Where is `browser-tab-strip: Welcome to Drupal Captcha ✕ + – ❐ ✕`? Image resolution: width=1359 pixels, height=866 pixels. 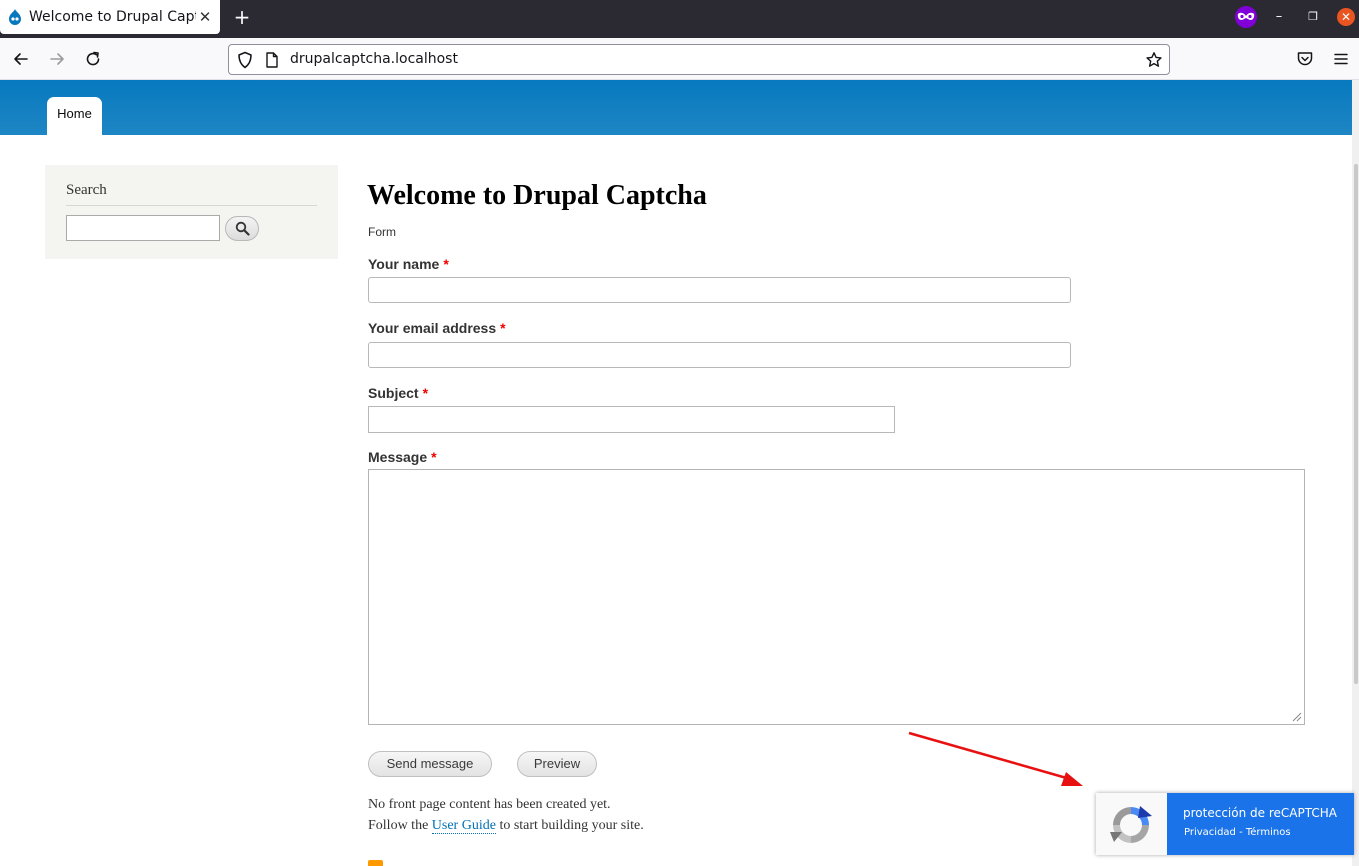 browser-tab-strip: Welcome to Drupal Captcha ✕ + – ❐ ✕ is located at coordinates (679, 19).